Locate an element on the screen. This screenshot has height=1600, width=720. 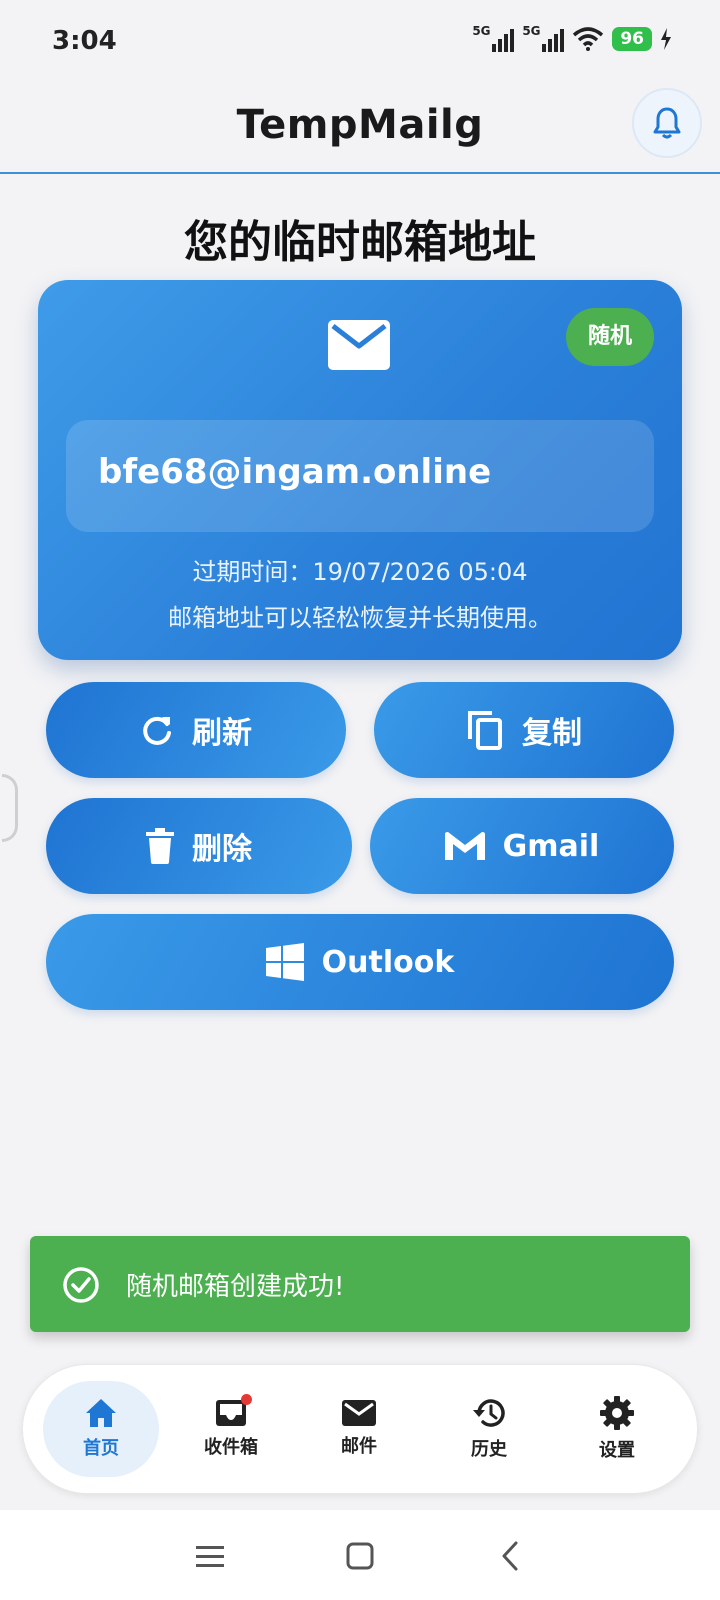
envelope-icon is located at coordinates (359, 345).